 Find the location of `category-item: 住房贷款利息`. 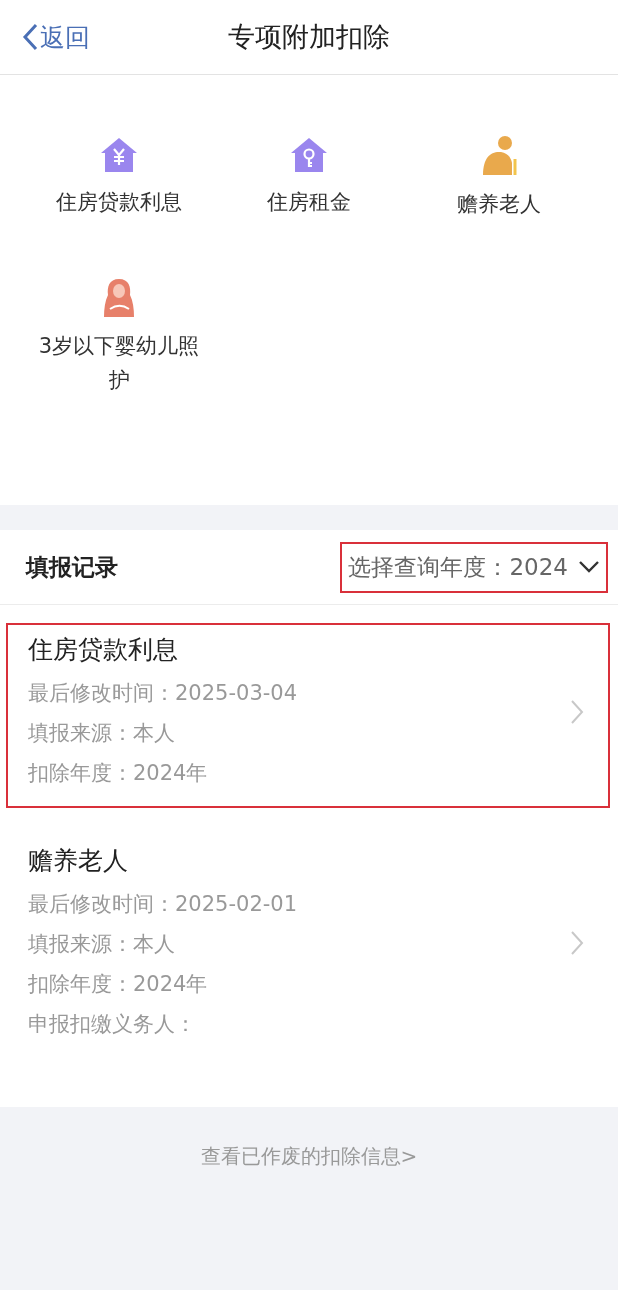

category-item: 住房贷款利息 is located at coordinates (119, 206).